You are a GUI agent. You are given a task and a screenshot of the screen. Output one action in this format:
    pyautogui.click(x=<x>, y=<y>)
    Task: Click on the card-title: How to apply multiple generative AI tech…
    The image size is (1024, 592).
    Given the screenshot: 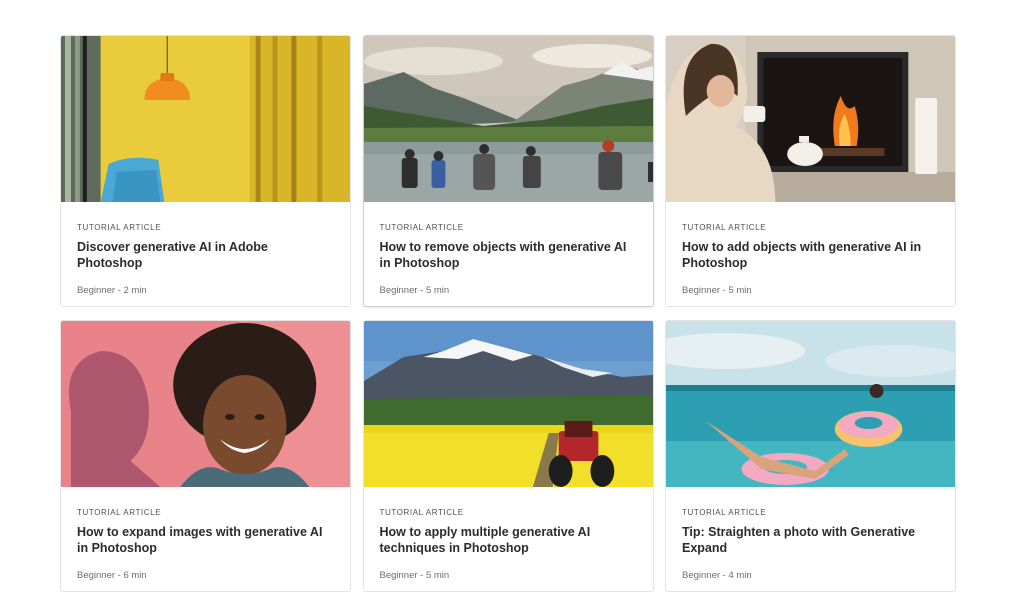 What is the action you would take?
    pyautogui.click(x=508, y=540)
    